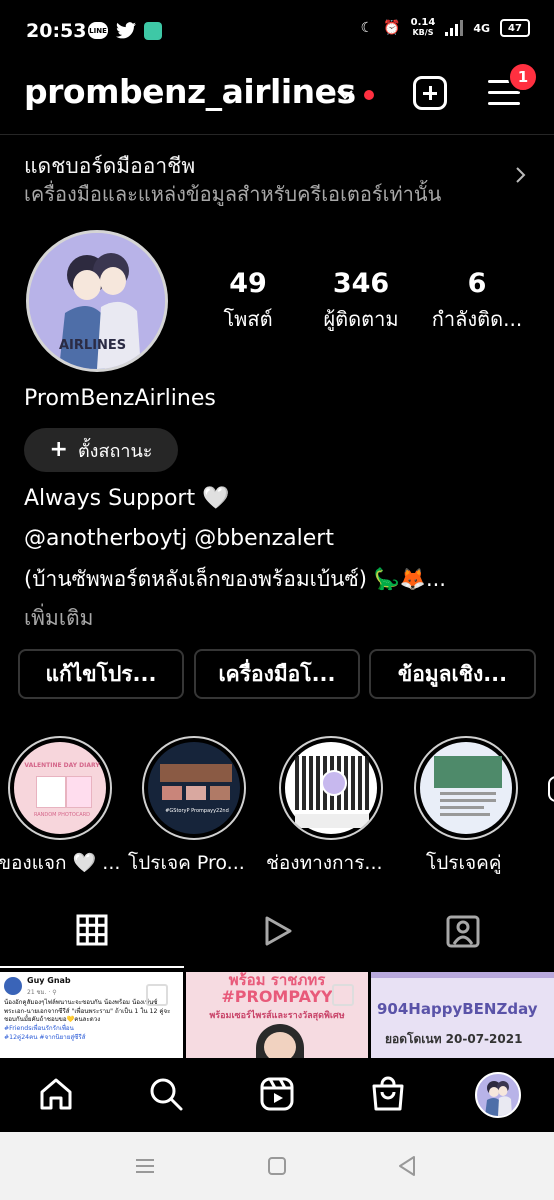  I want to click on bio-more-link: เพิ่มเติม, so click(59, 618).